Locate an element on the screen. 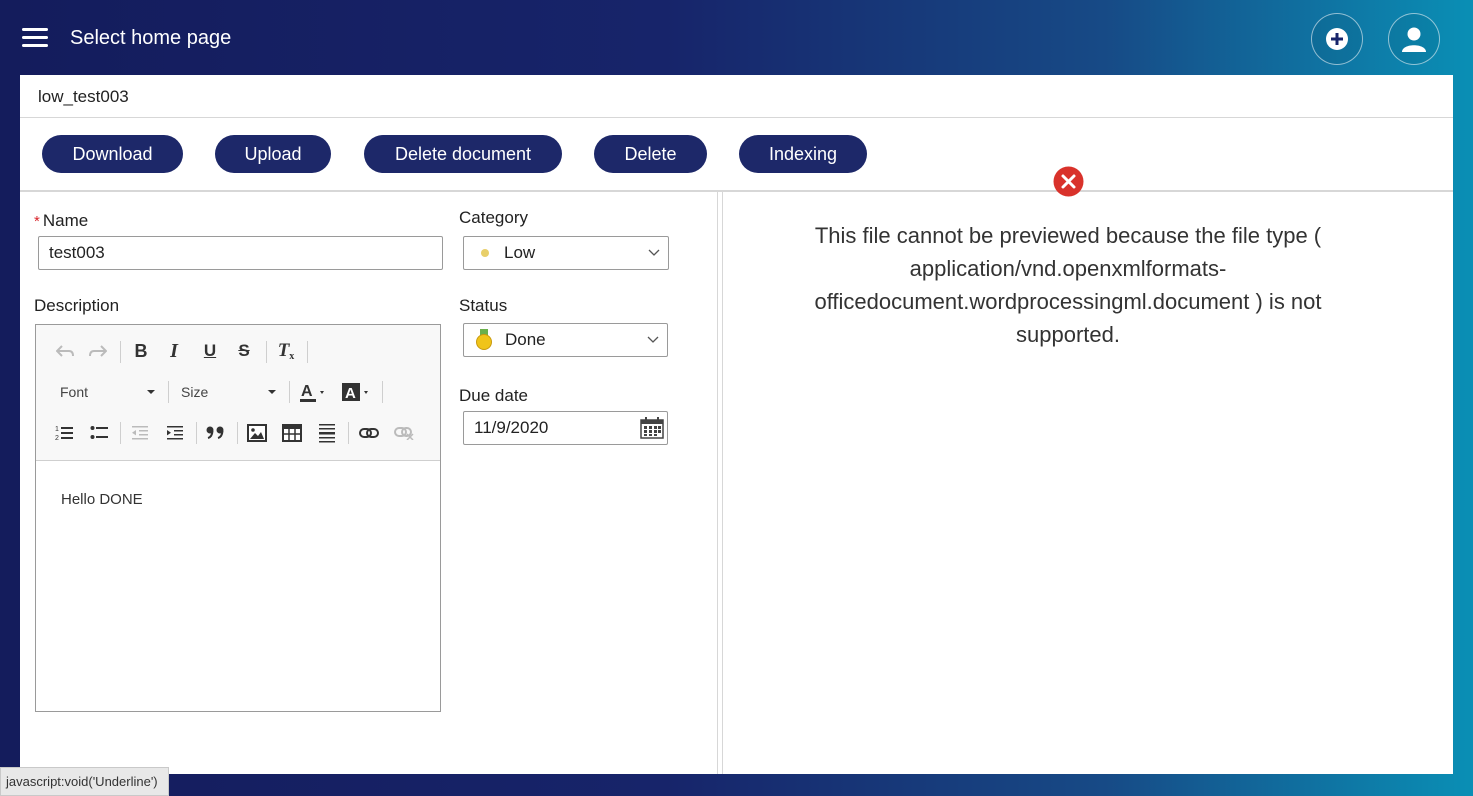  horizontal-line-icon is located at coordinates (327, 433).